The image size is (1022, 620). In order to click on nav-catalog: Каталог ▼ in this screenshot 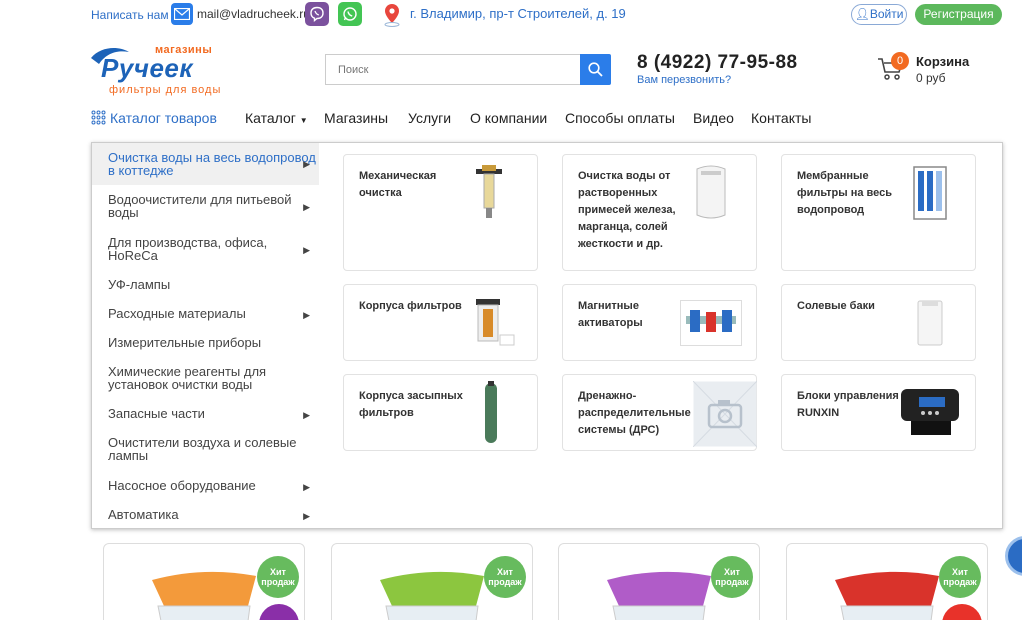, I will do `click(276, 118)`.